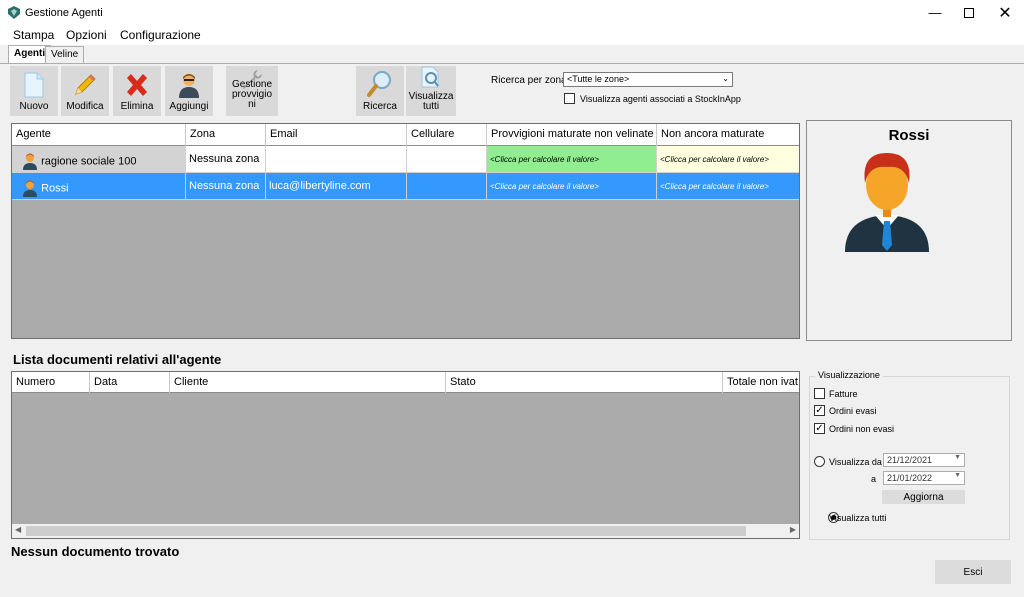 The image size is (1024, 597). Describe the element at coordinates (849, 375) in the screenshot. I see `view-options-title: Visualizzazione` at that location.